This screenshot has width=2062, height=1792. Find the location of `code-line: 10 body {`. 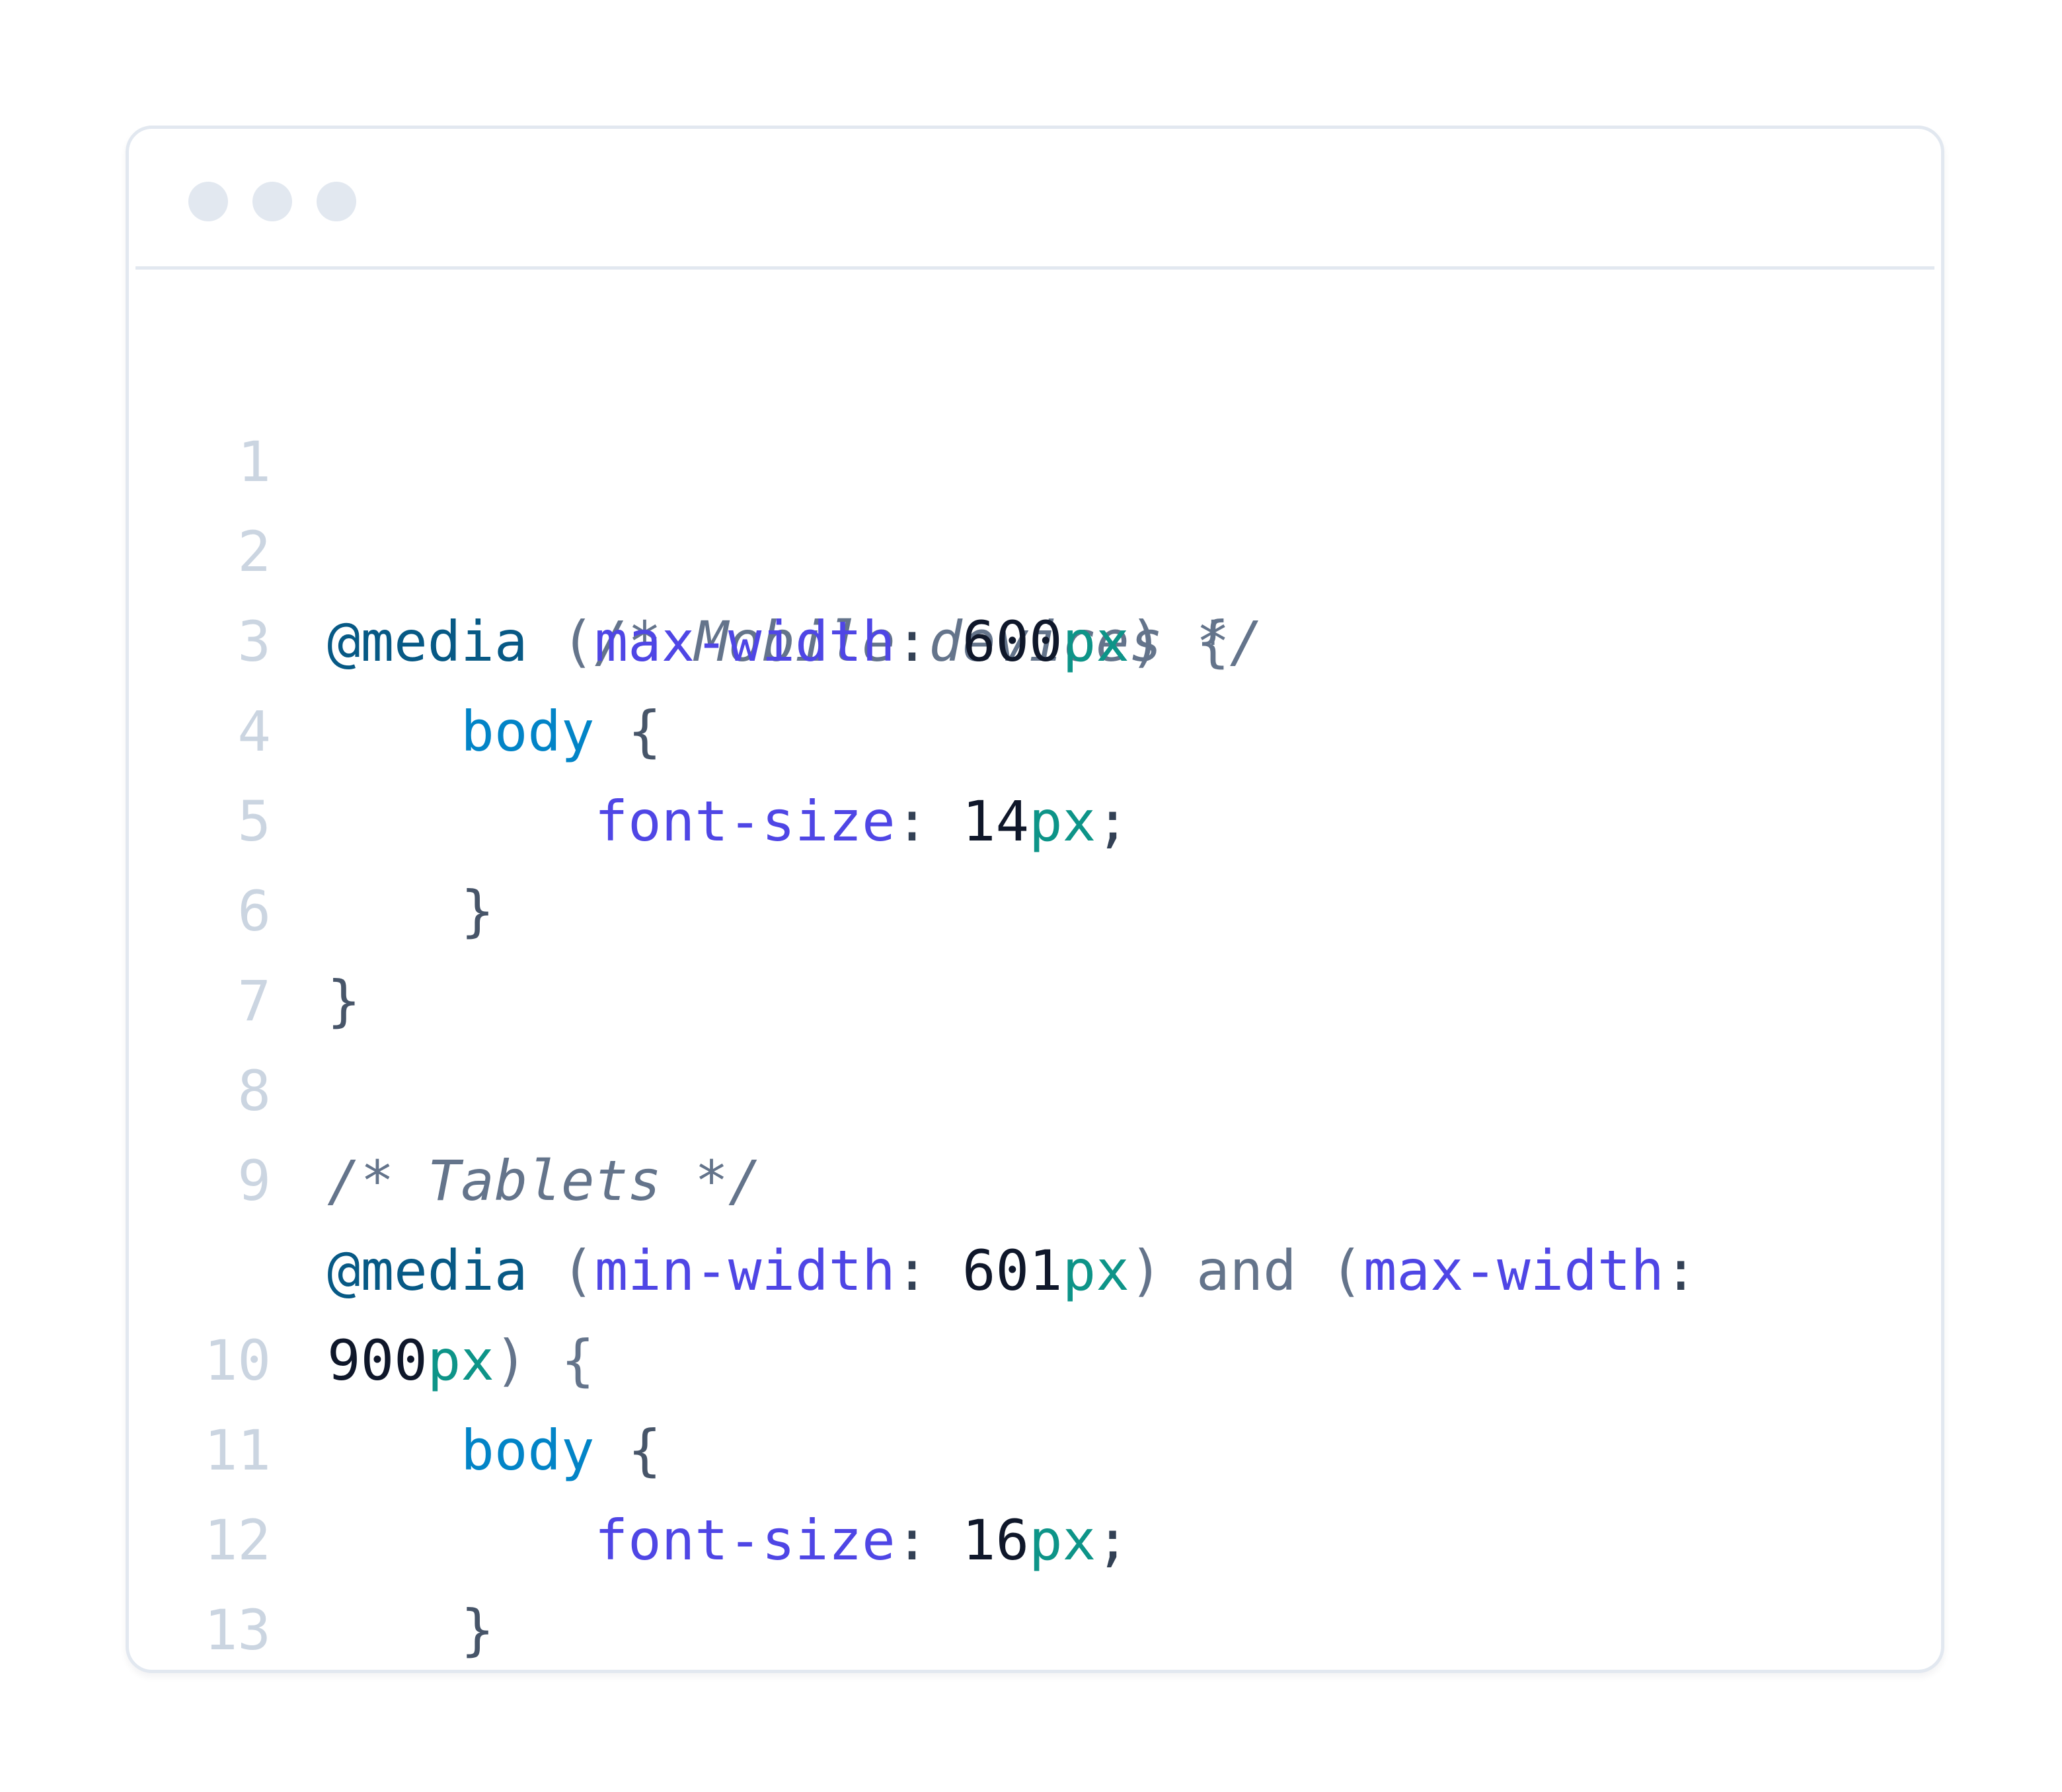

code-line: 10 body { is located at coordinates (1035, 1354).